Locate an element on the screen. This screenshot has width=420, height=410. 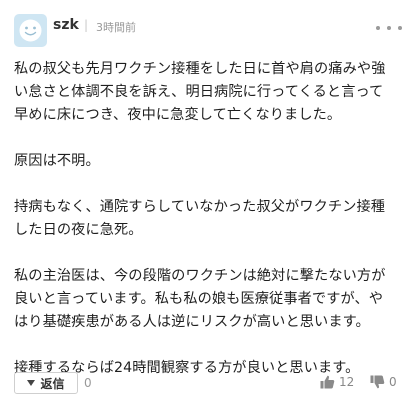
smiley-avatar-icon is located at coordinates (30, 30).